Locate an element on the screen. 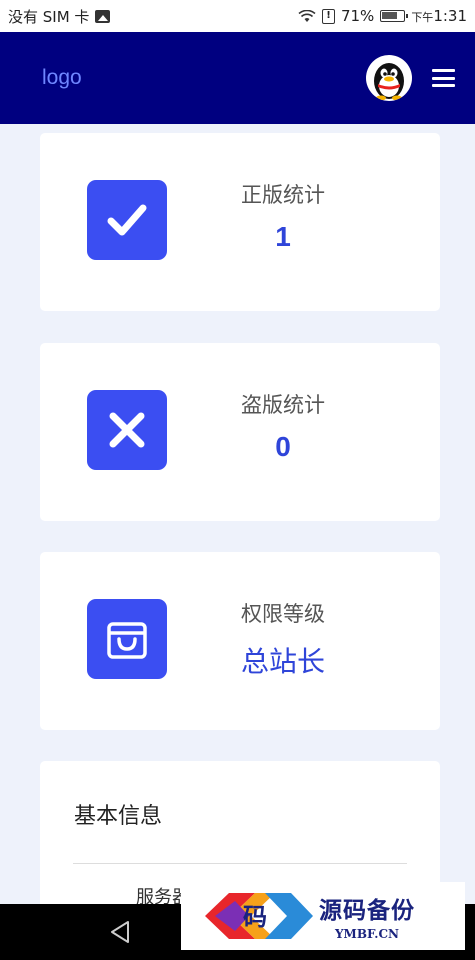 This screenshot has width=475, height=960. check-icon is located at coordinates (127, 220).